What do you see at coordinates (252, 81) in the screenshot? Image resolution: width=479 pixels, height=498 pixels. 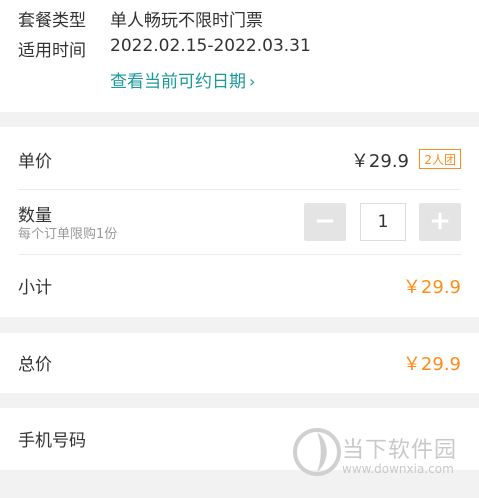 I see `chevron-right-icon: ›` at bounding box center [252, 81].